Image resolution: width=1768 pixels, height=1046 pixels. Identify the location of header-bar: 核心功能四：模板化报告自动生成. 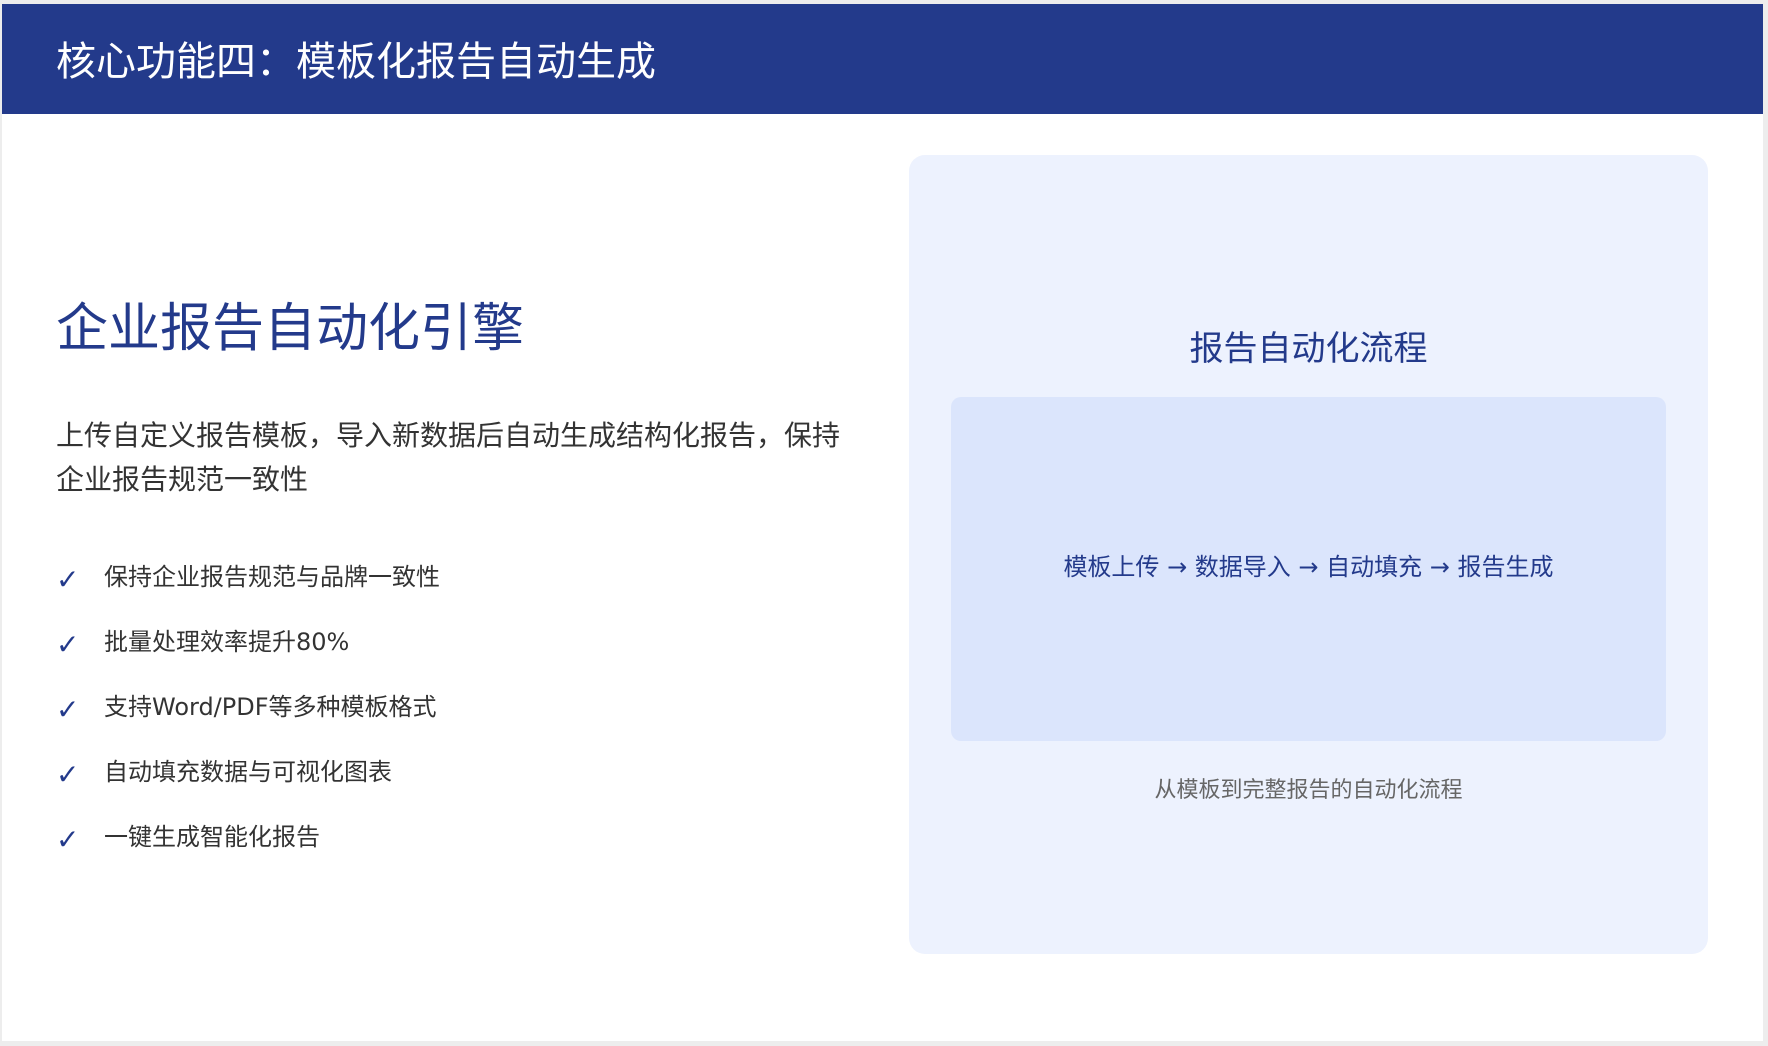
(882, 59).